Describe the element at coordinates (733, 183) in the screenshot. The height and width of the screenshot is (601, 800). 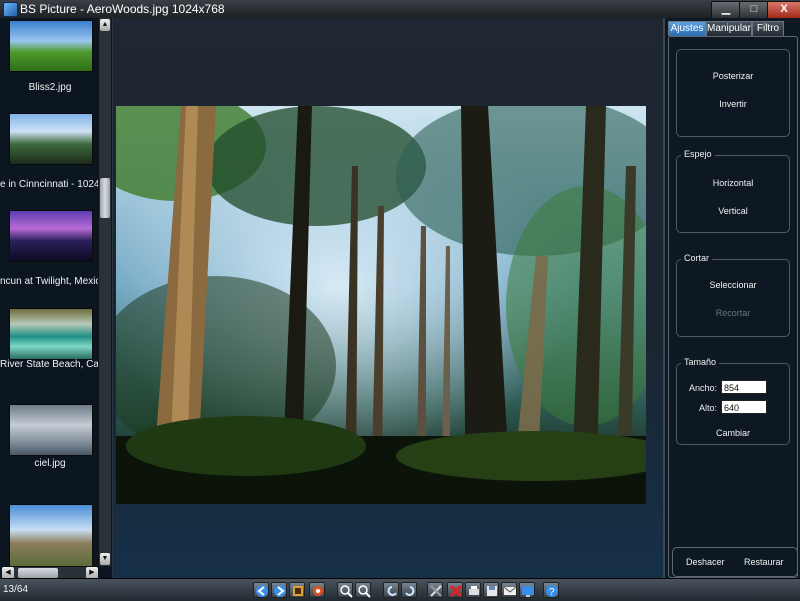
I see `flip-horizontal-button: Horizontal` at that location.